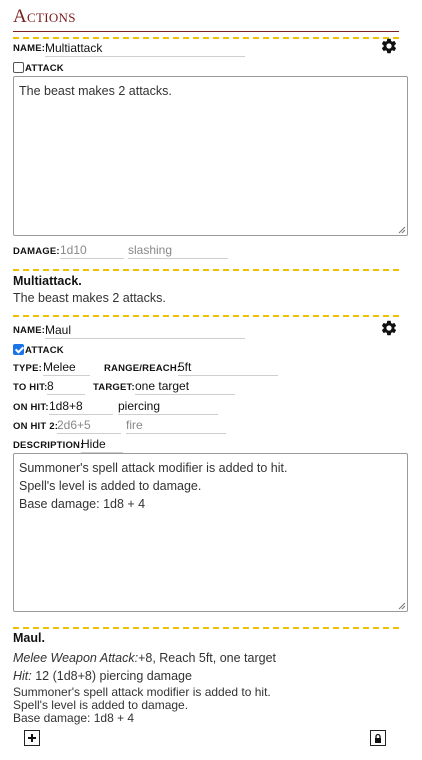 Image resolution: width=422 pixels, height=760 pixels. I want to click on description-label: Description:, so click(48, 445).